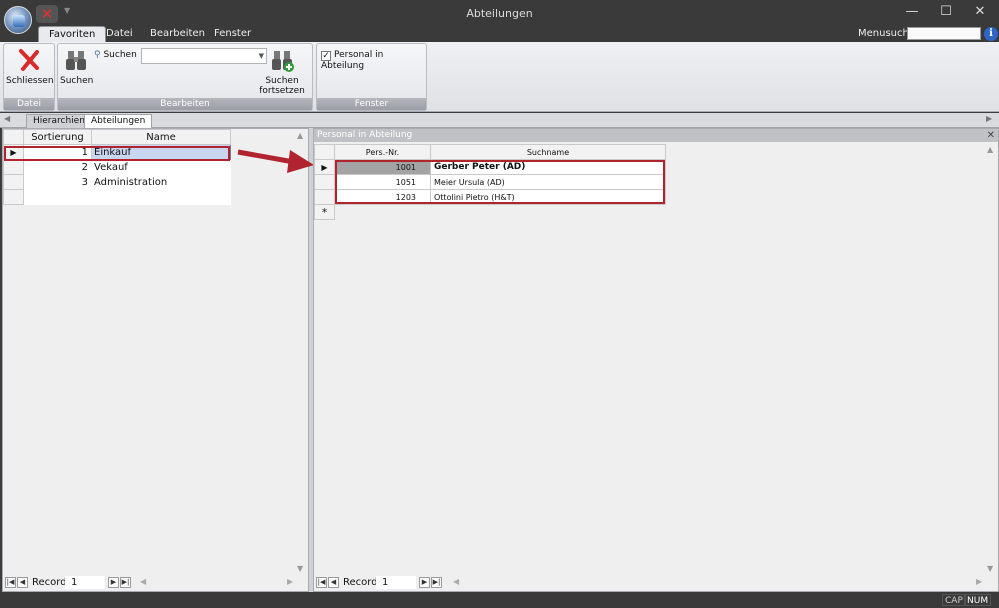 The height and width of the screenshot is (608, 999). What do you see at coordinates (282, 72) in the screenshot?
I see `suchen-fortsetzen-button: Suchen fortsetzen` at bounding box center [282, 72].